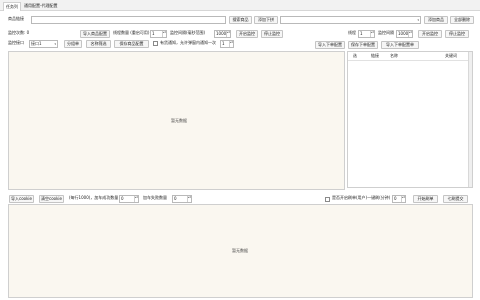  I want to click on success-count-label: (每行1000)，加车成功数量, so click(94, 197).